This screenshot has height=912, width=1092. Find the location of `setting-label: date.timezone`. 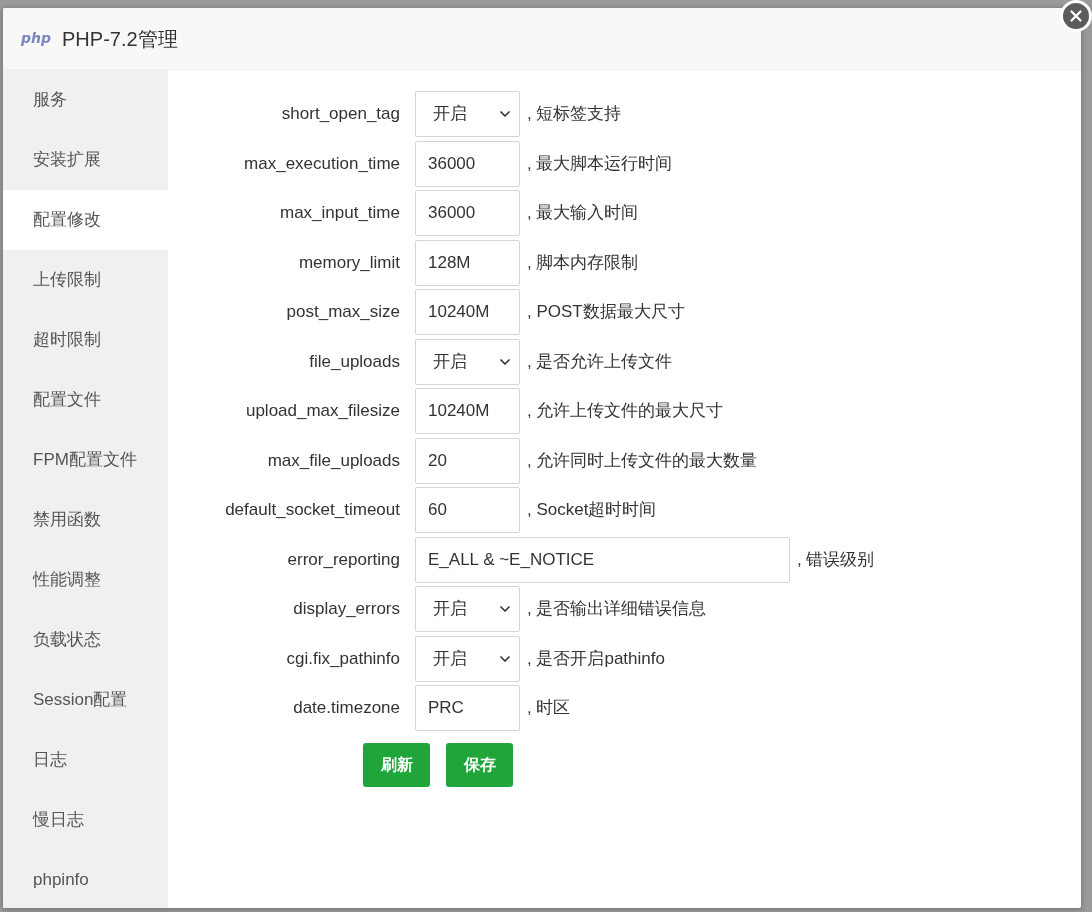

setting-label: date.timezone is located at coordinates (346, 708).